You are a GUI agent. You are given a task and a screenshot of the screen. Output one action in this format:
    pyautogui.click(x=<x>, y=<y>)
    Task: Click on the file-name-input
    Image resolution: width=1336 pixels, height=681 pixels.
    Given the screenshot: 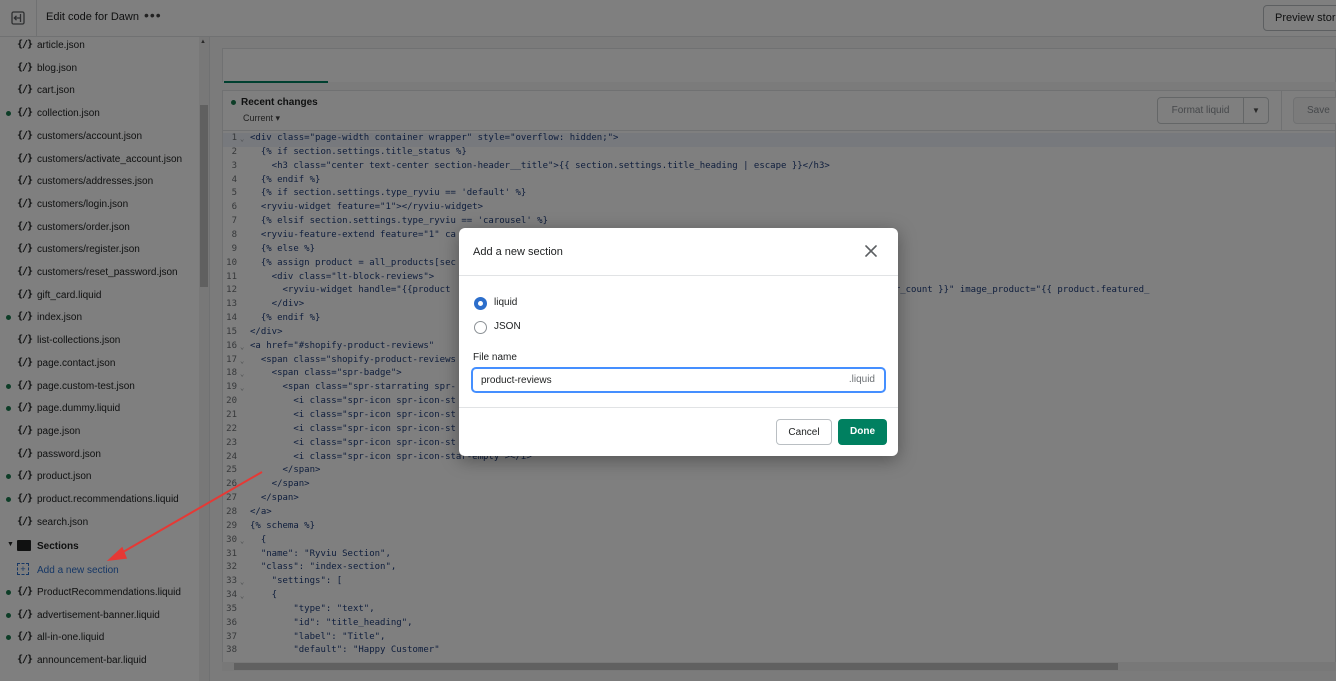 What is the action you would take?
    pyautogui.click(x=651, y=380)
    